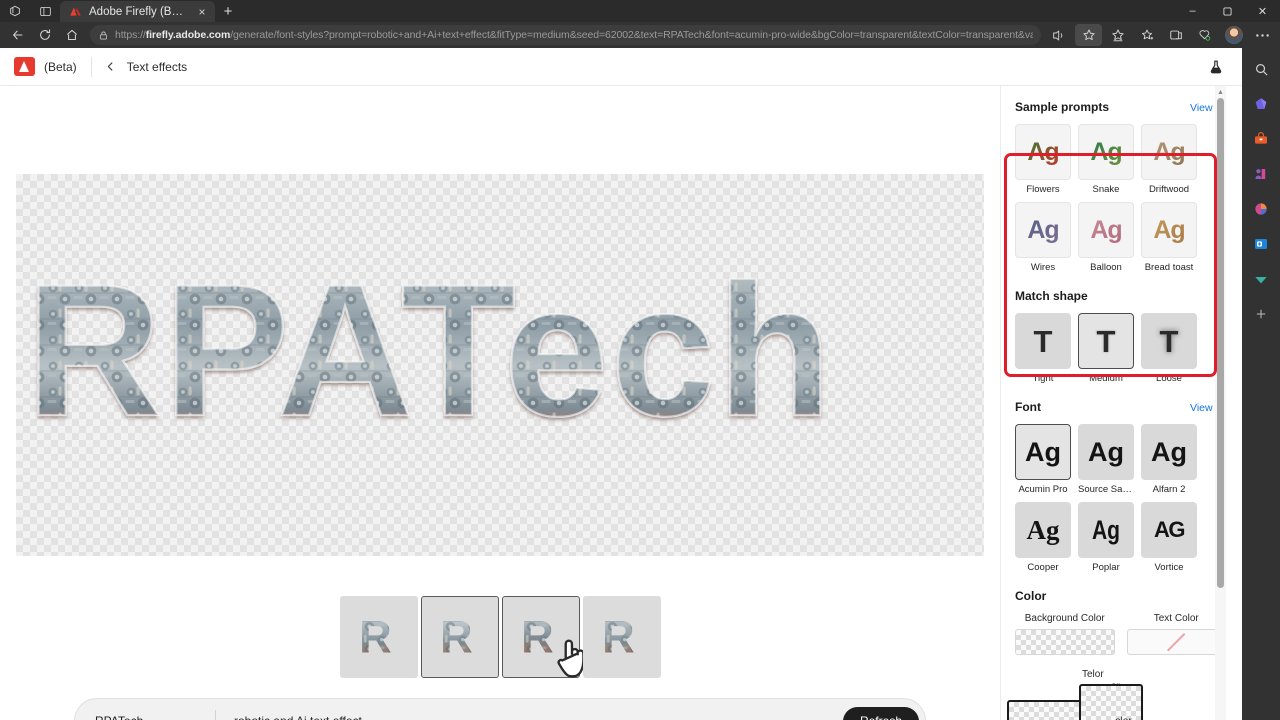 The image size is (1280, 720). What do you see at coordinates (1227, 11) in the screenshot?
I see `maximize-button` at bounding box center [1227, 11].